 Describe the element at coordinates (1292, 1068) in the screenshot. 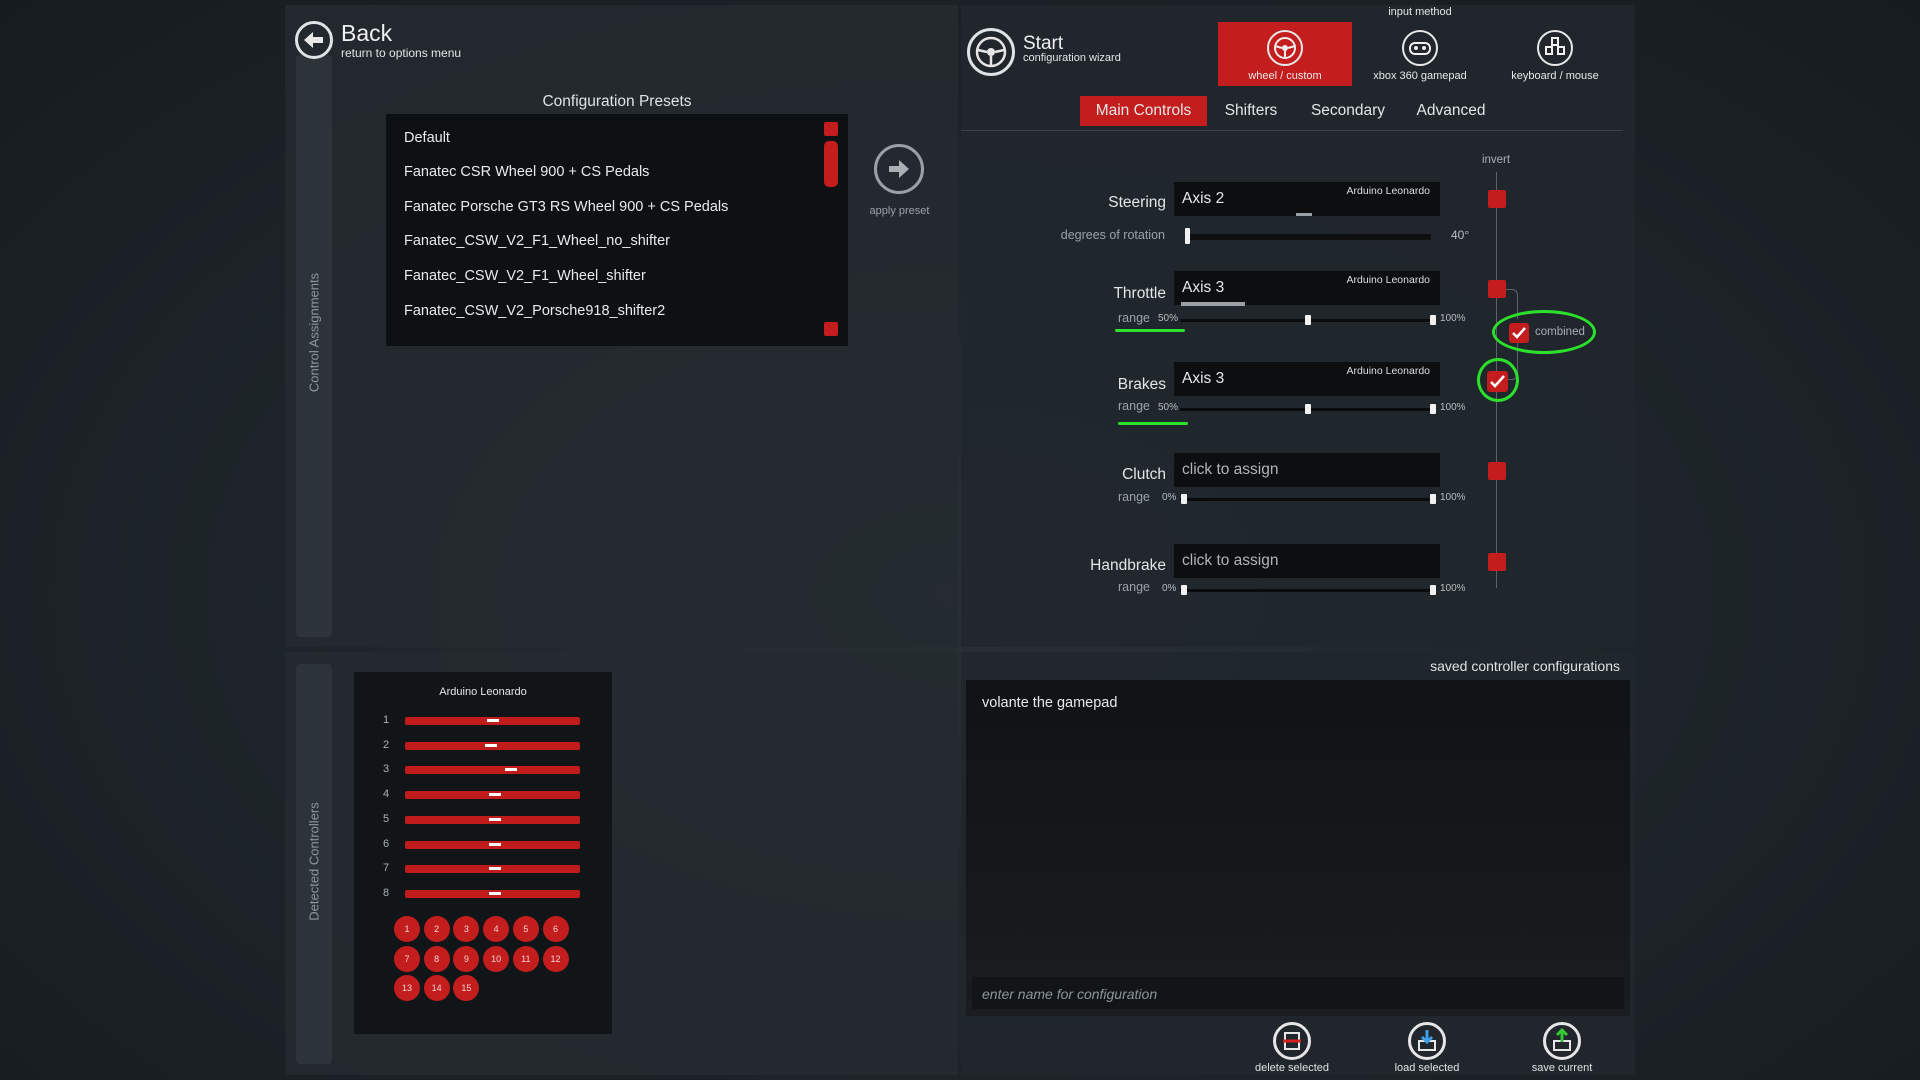

I see `delete-selected-label: delete selected` at that location.